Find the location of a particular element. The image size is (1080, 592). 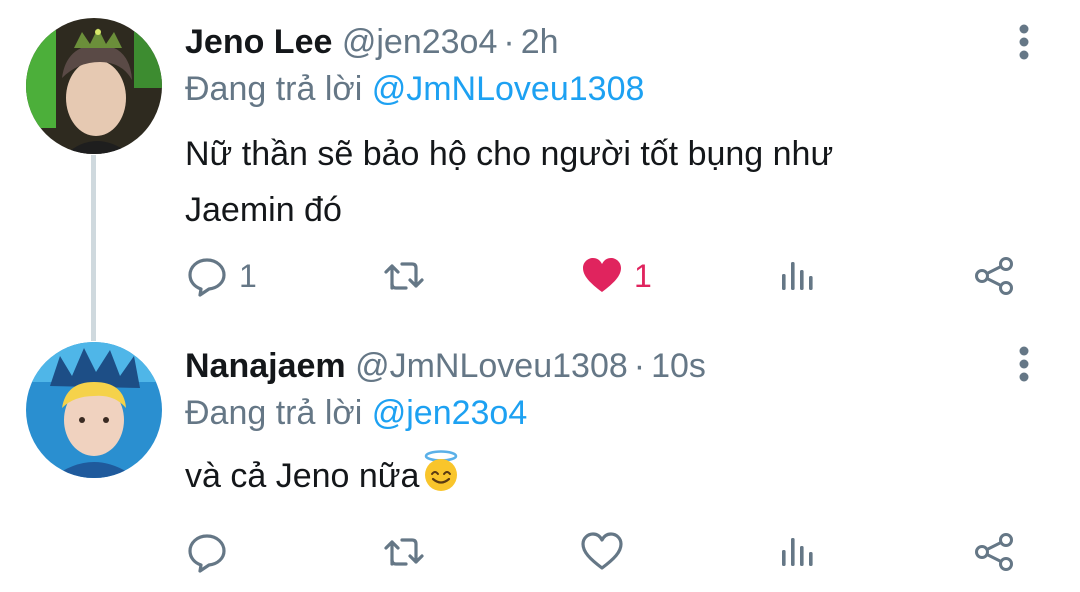

reply-context: Đang trả lời @JmNLoveu1308 is located at coordinates (414, 89).